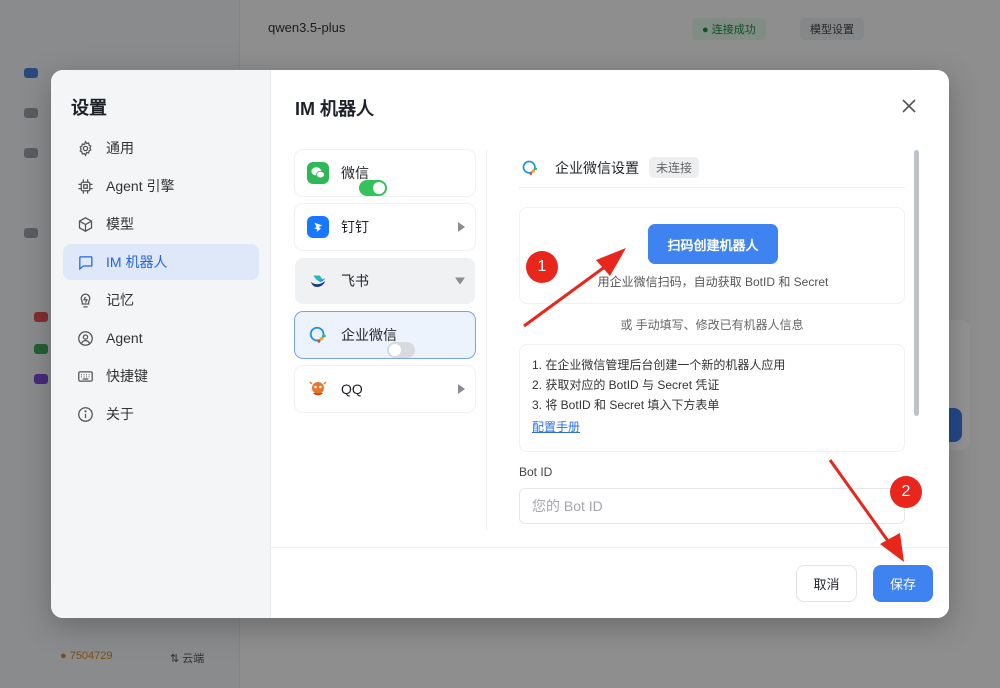 Image resolution: width=1000 pixels, height=688 pixels. What do you see at coordinates (626, 405) in the screenshot?
I see `step-item: 3. 将 BotID 和 Secret 填入下方表单` at bounding box center [626, 405].